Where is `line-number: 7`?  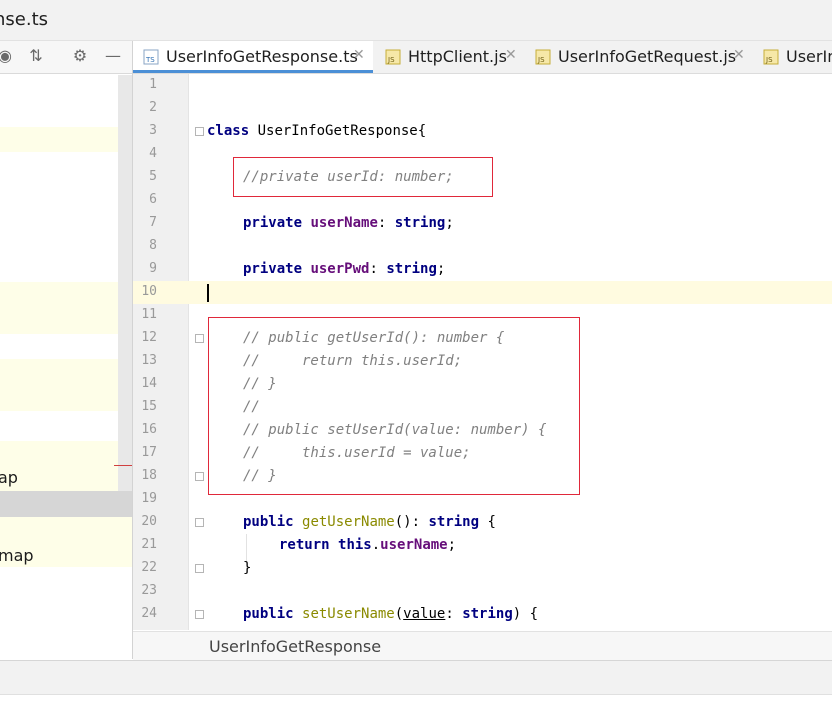
line-number: 7 is located at coordinates (153, 222).